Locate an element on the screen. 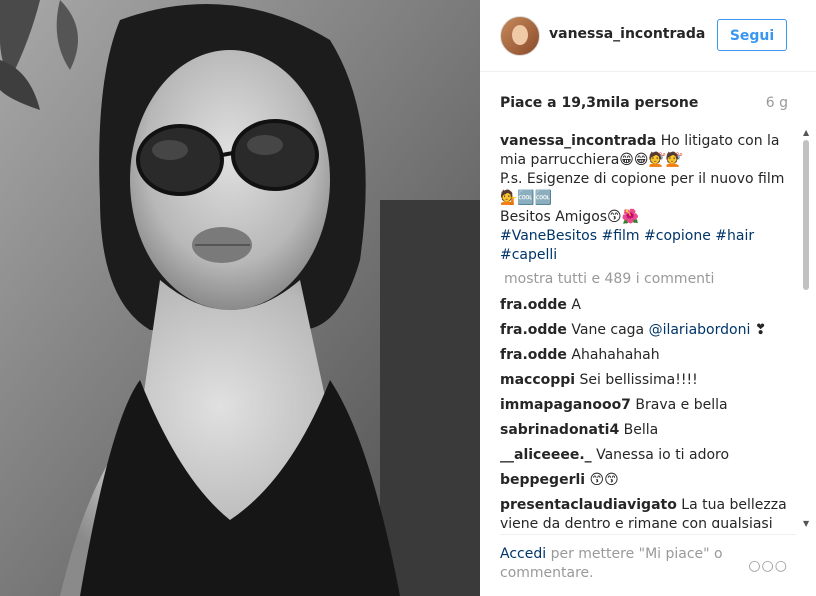 The height and width of the screenshot is (596, 816). comment: fra.odde Ahahahahah is located at coordinates (645, 355).